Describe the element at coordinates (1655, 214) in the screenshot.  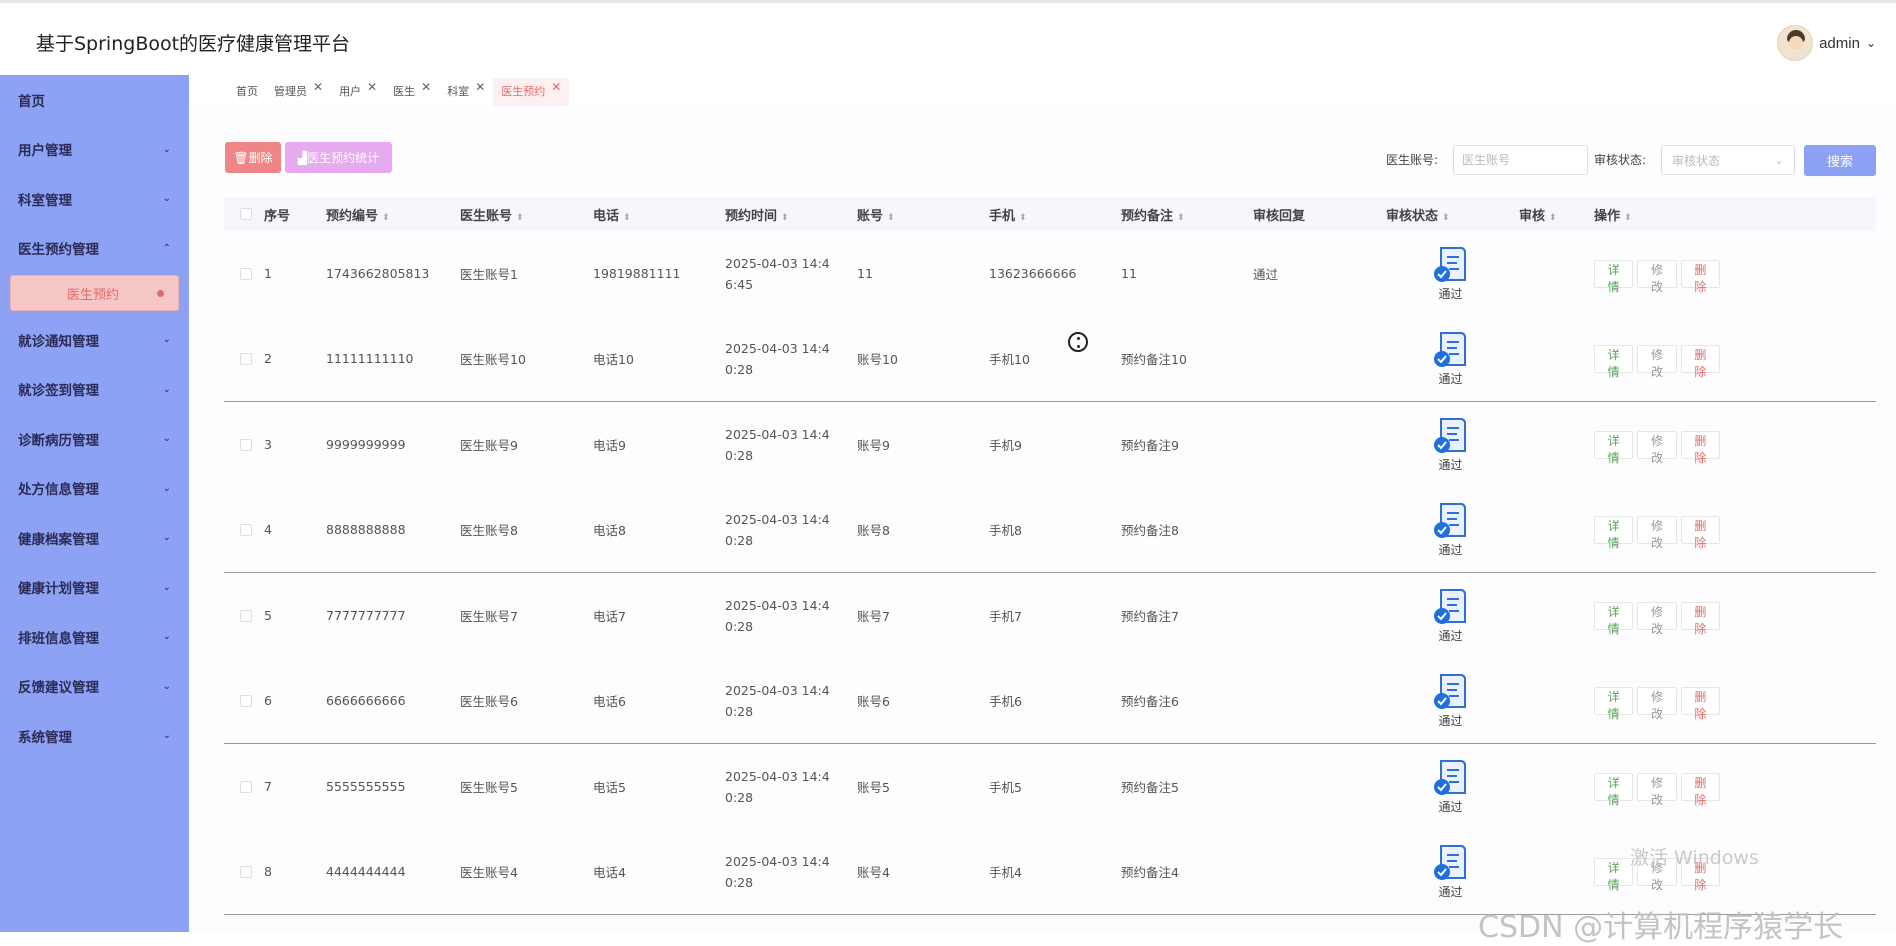
I see `column-header: 操作 ⬍` at that location.